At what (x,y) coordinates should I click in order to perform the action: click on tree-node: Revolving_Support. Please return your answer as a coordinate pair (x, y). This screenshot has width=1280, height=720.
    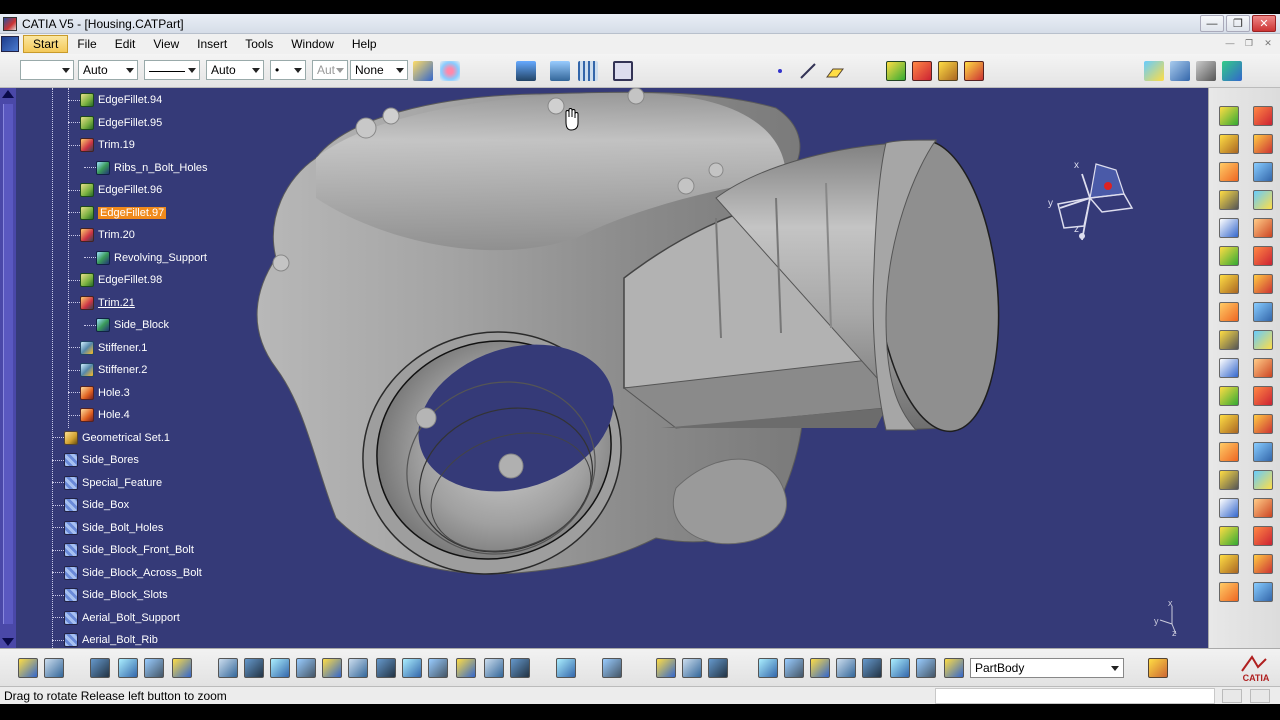
    Looking at the image, I should click on (145, 258).